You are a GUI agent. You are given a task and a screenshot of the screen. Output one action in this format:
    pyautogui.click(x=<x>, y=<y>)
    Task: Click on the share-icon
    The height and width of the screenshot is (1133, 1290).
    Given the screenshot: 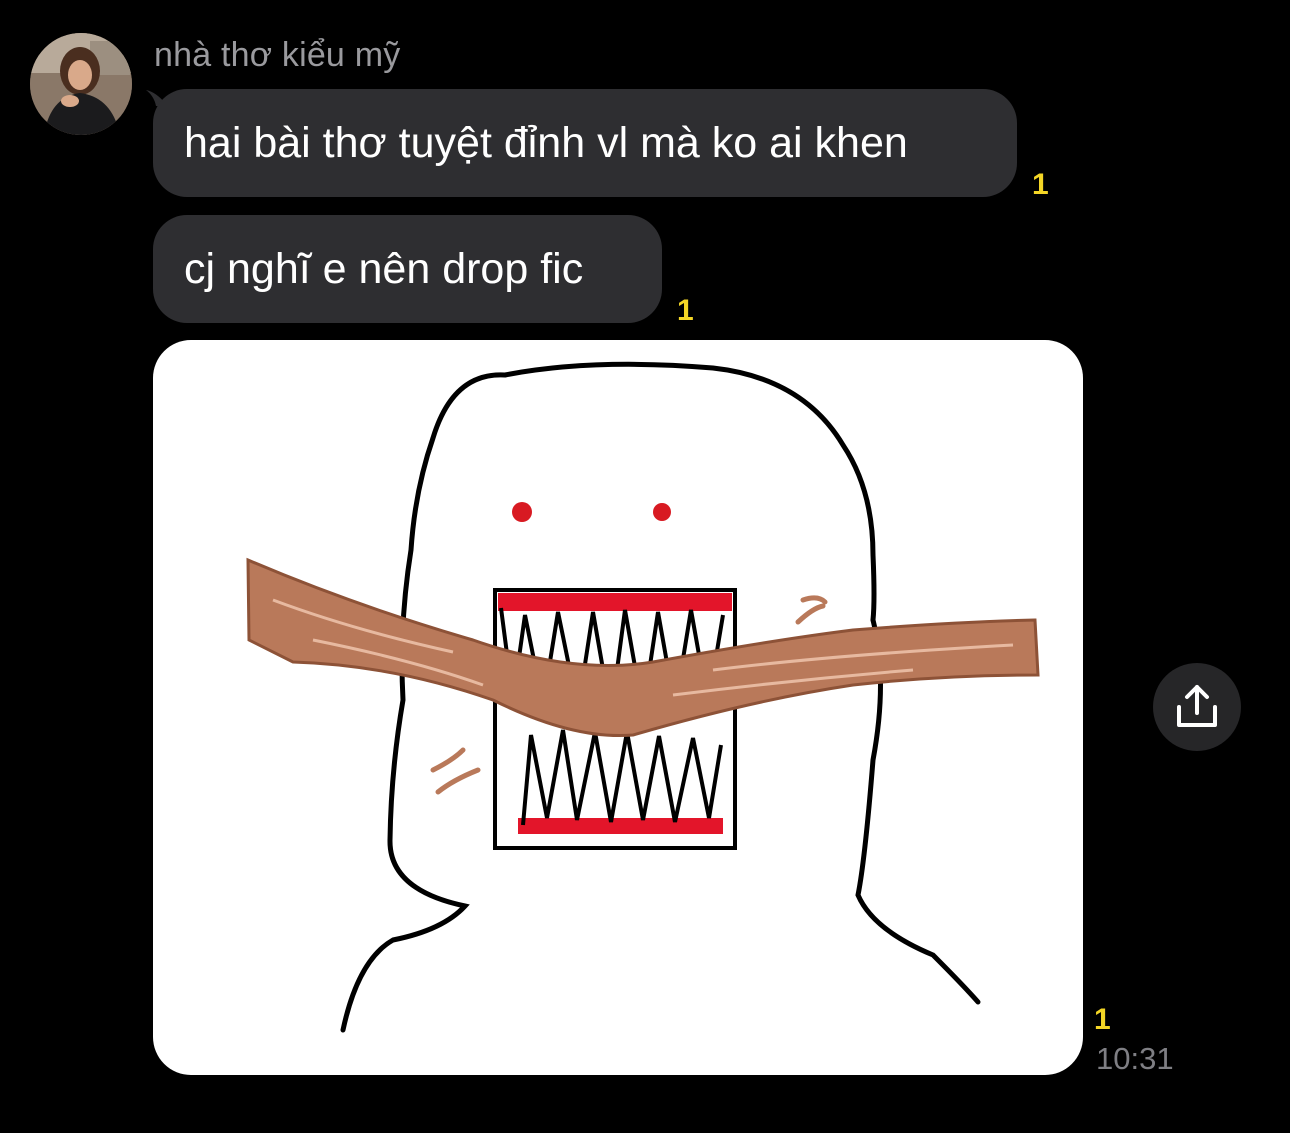 What is the action you would take?
    pyautogui.click(x=1197, y=706)
    